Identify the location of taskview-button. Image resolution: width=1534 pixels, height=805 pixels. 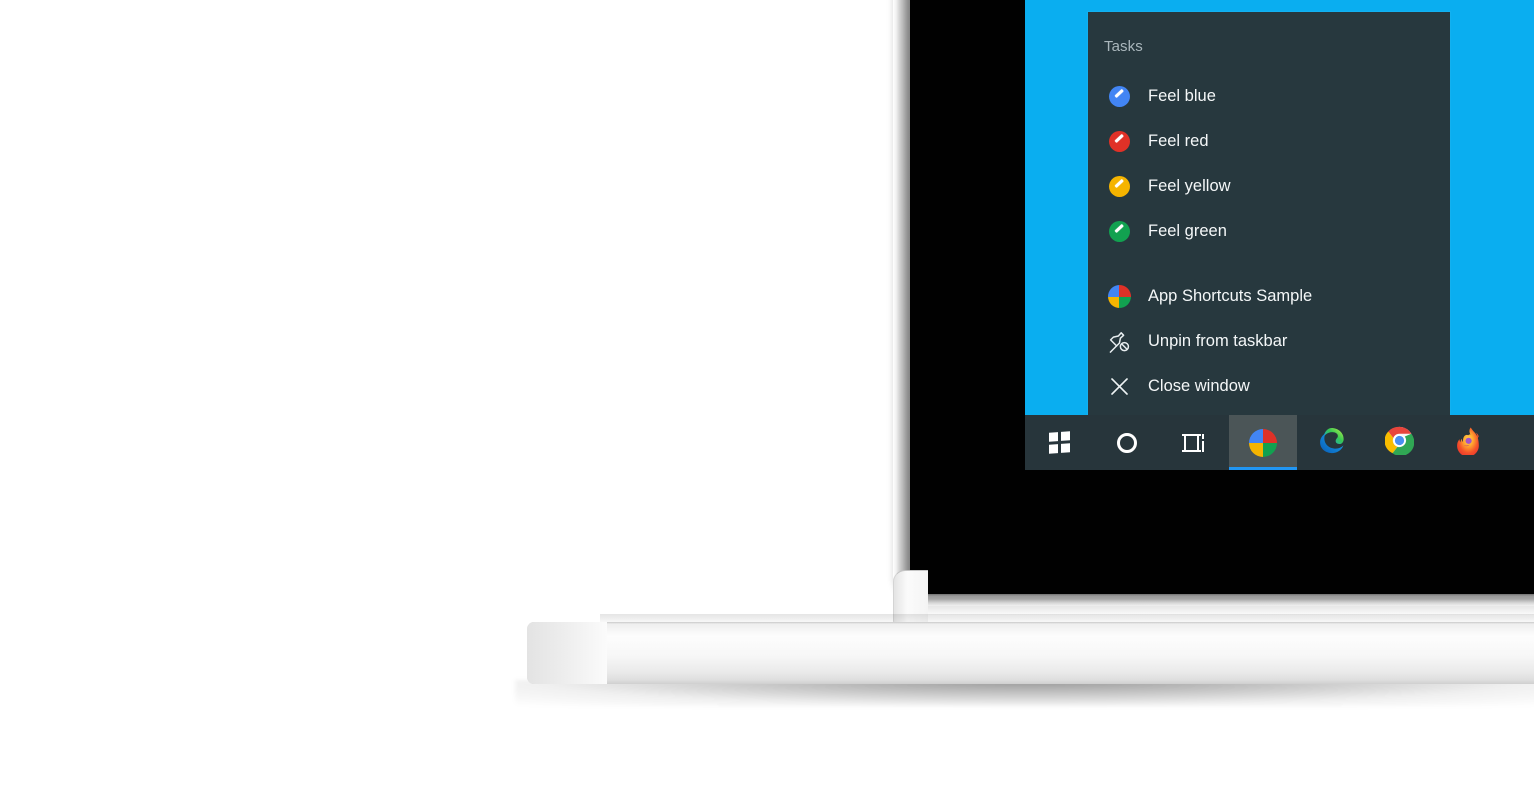
(1195, 442).